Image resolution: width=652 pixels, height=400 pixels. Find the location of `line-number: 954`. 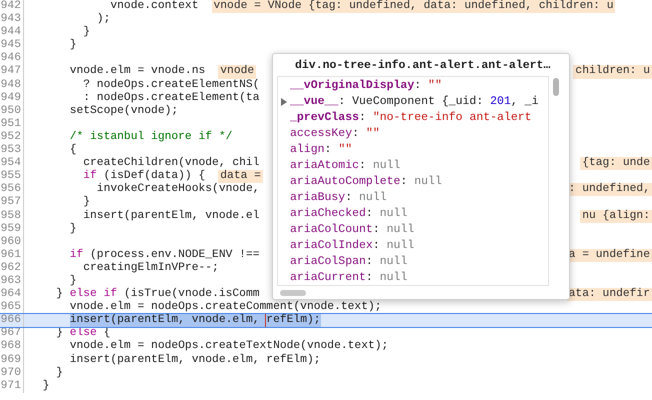

line-number: 954 is located at coordinates (12, 163).